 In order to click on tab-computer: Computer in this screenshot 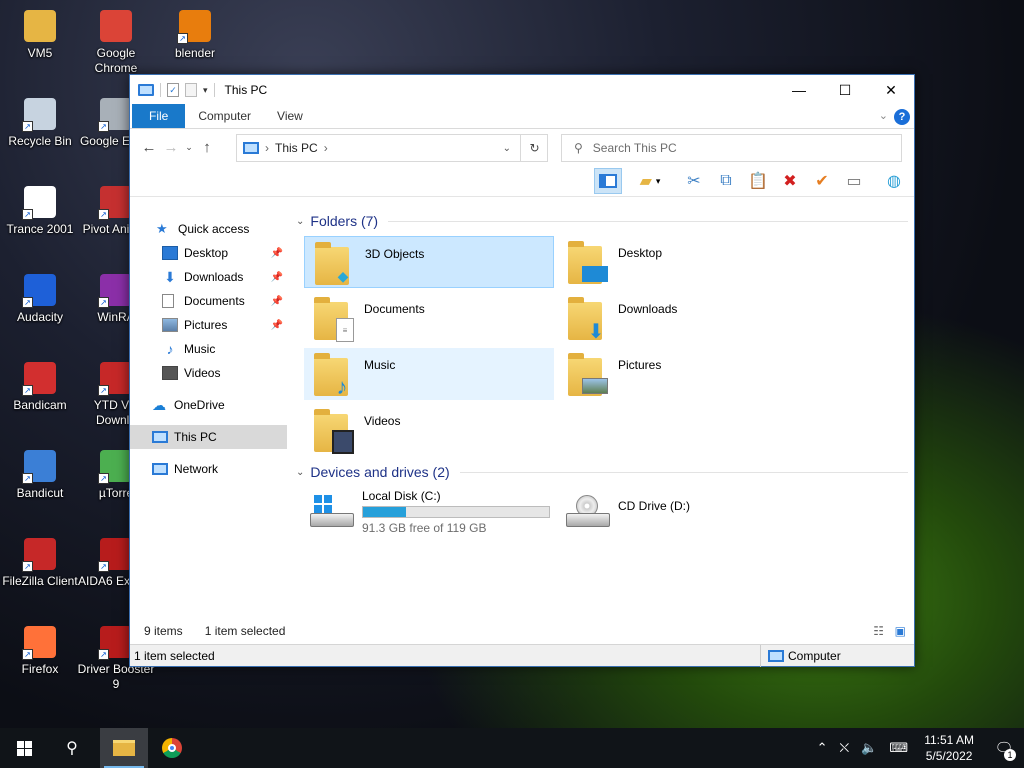, I will do `click(224, 116)`.